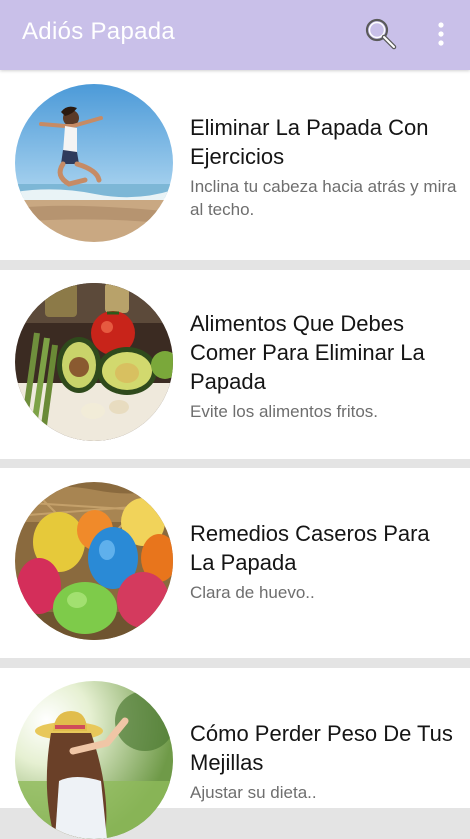  What do you see at coordinates (235, 35) in the screenshot?
I see `app-bar: Adiós Papada` at bounding box center [235, 35].